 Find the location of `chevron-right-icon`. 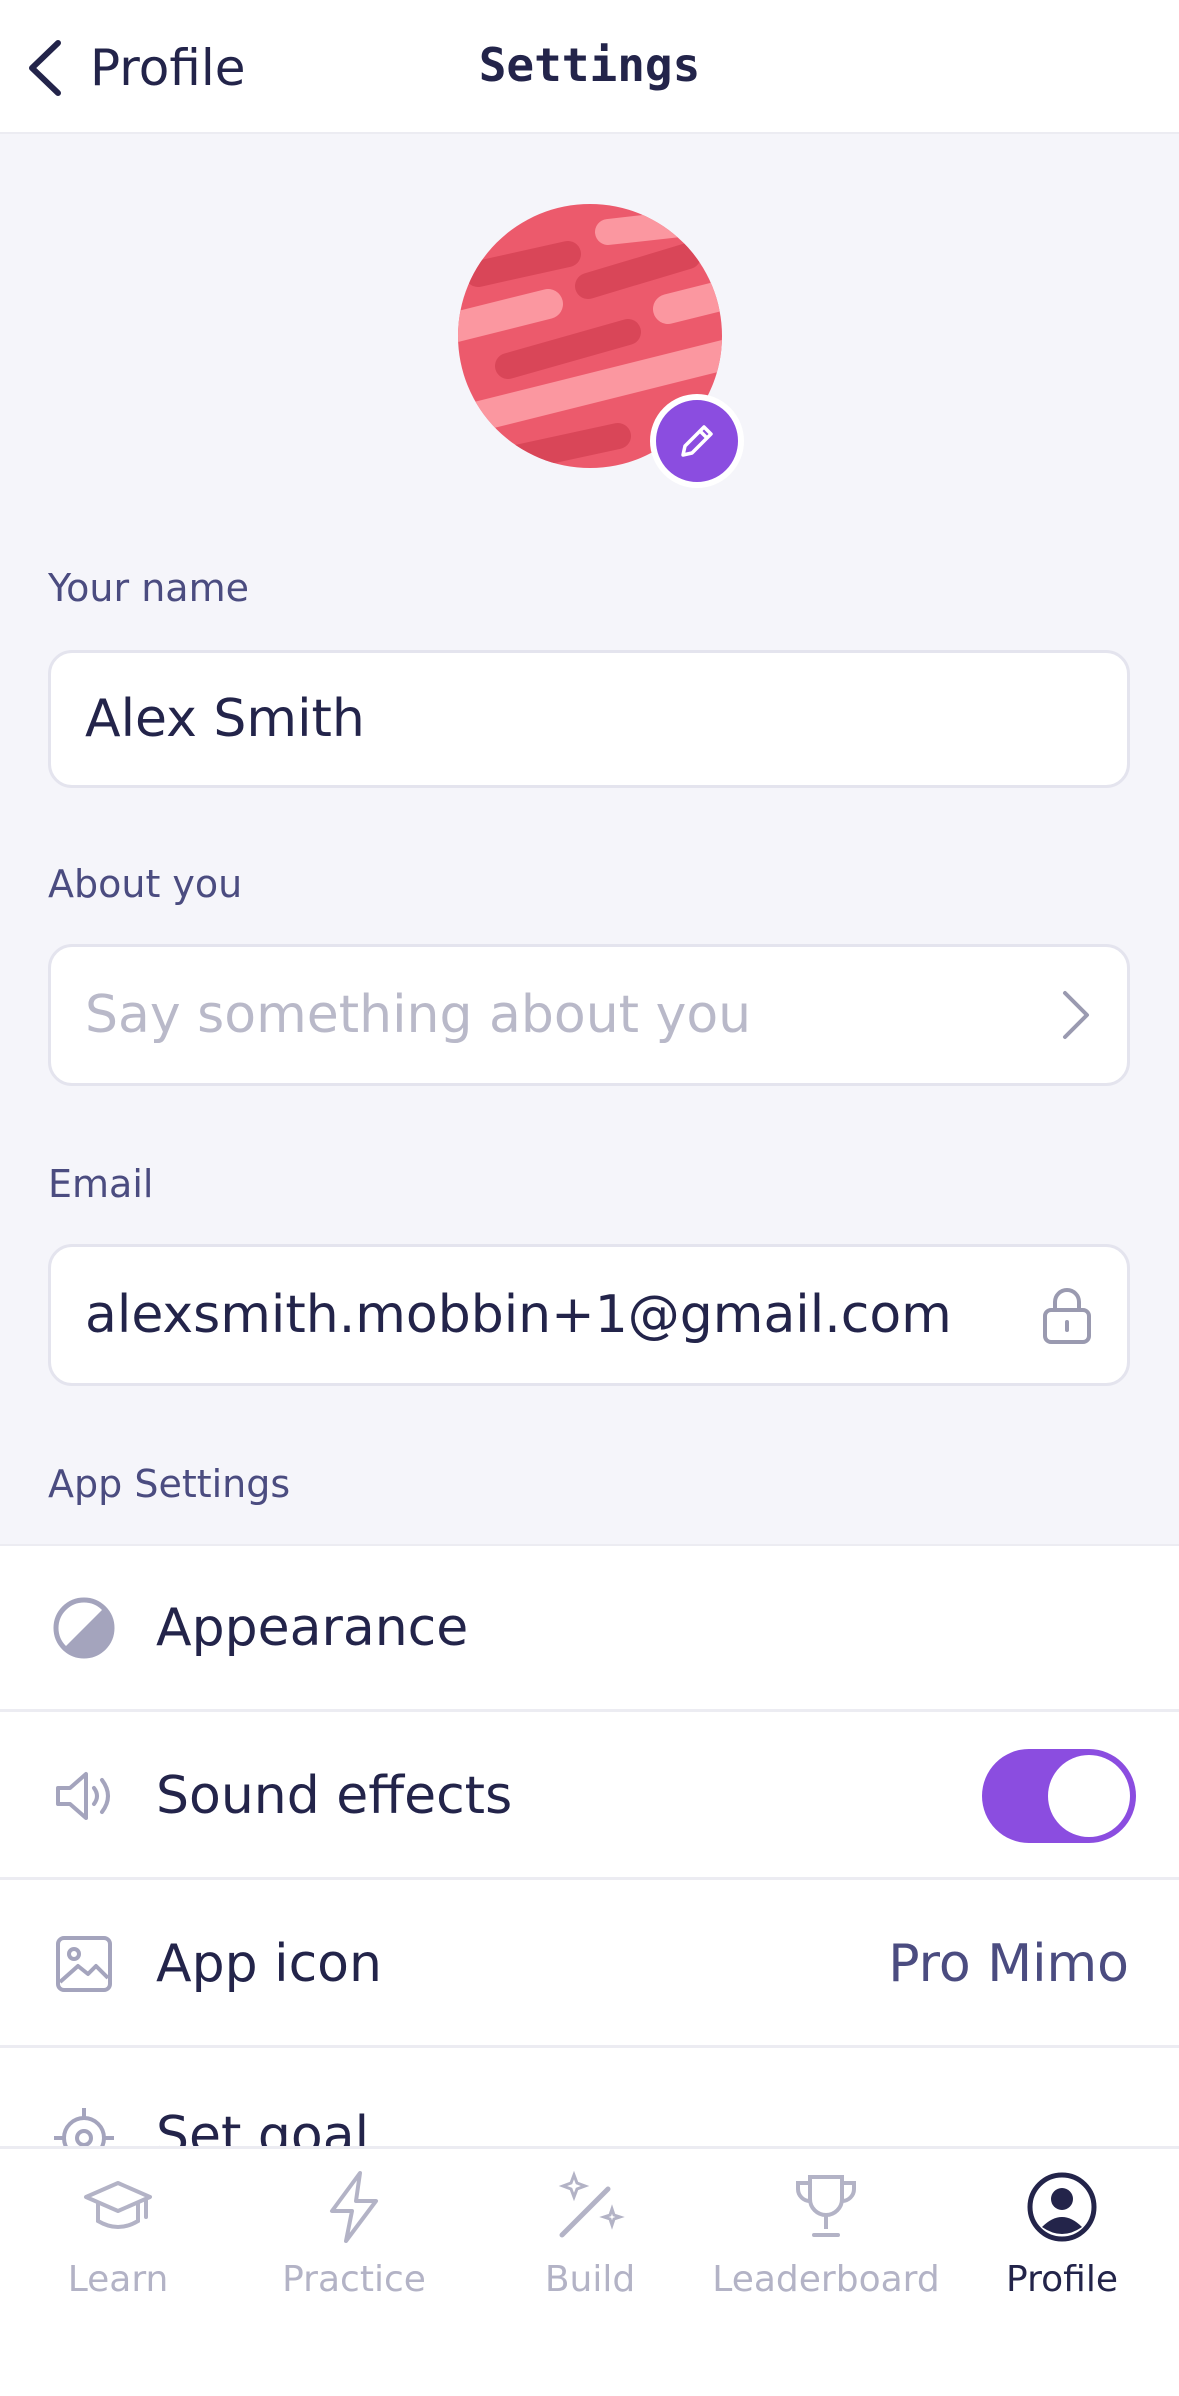

chevron-right-icon is located at coordinates (1076, 1015).